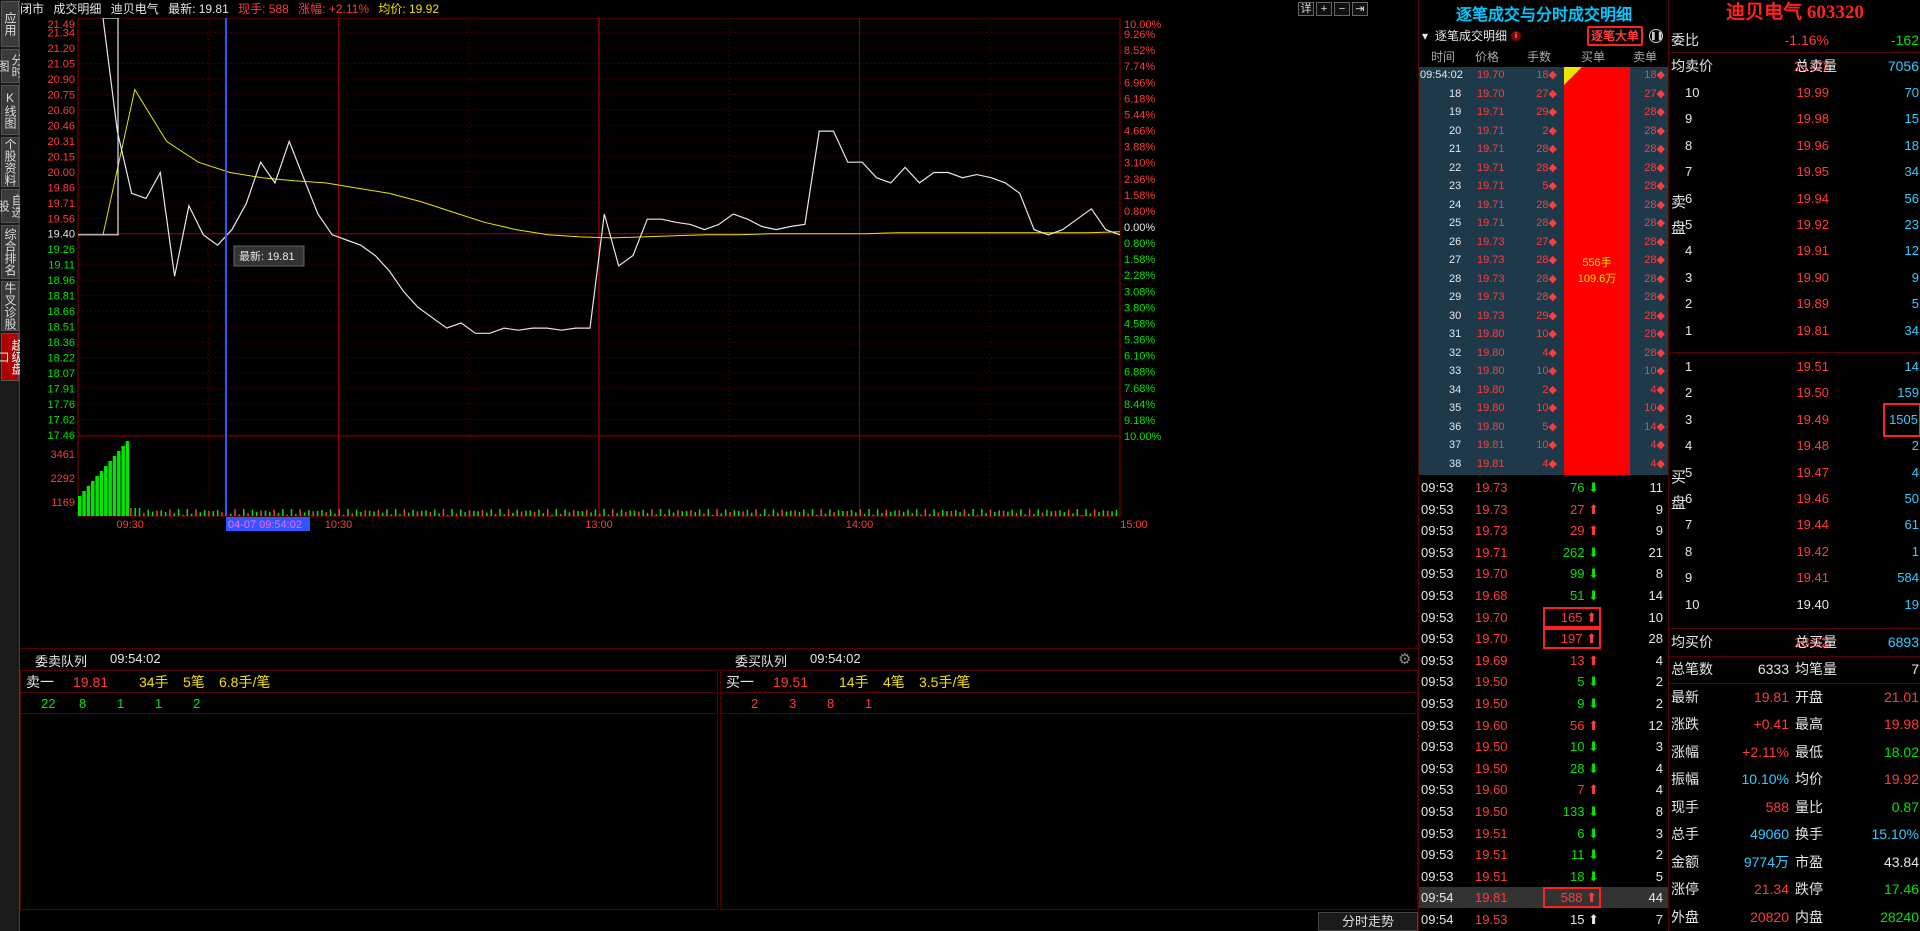  I want to click on sell-queue-items: 22 8 1 1 2, so click(369, 704).